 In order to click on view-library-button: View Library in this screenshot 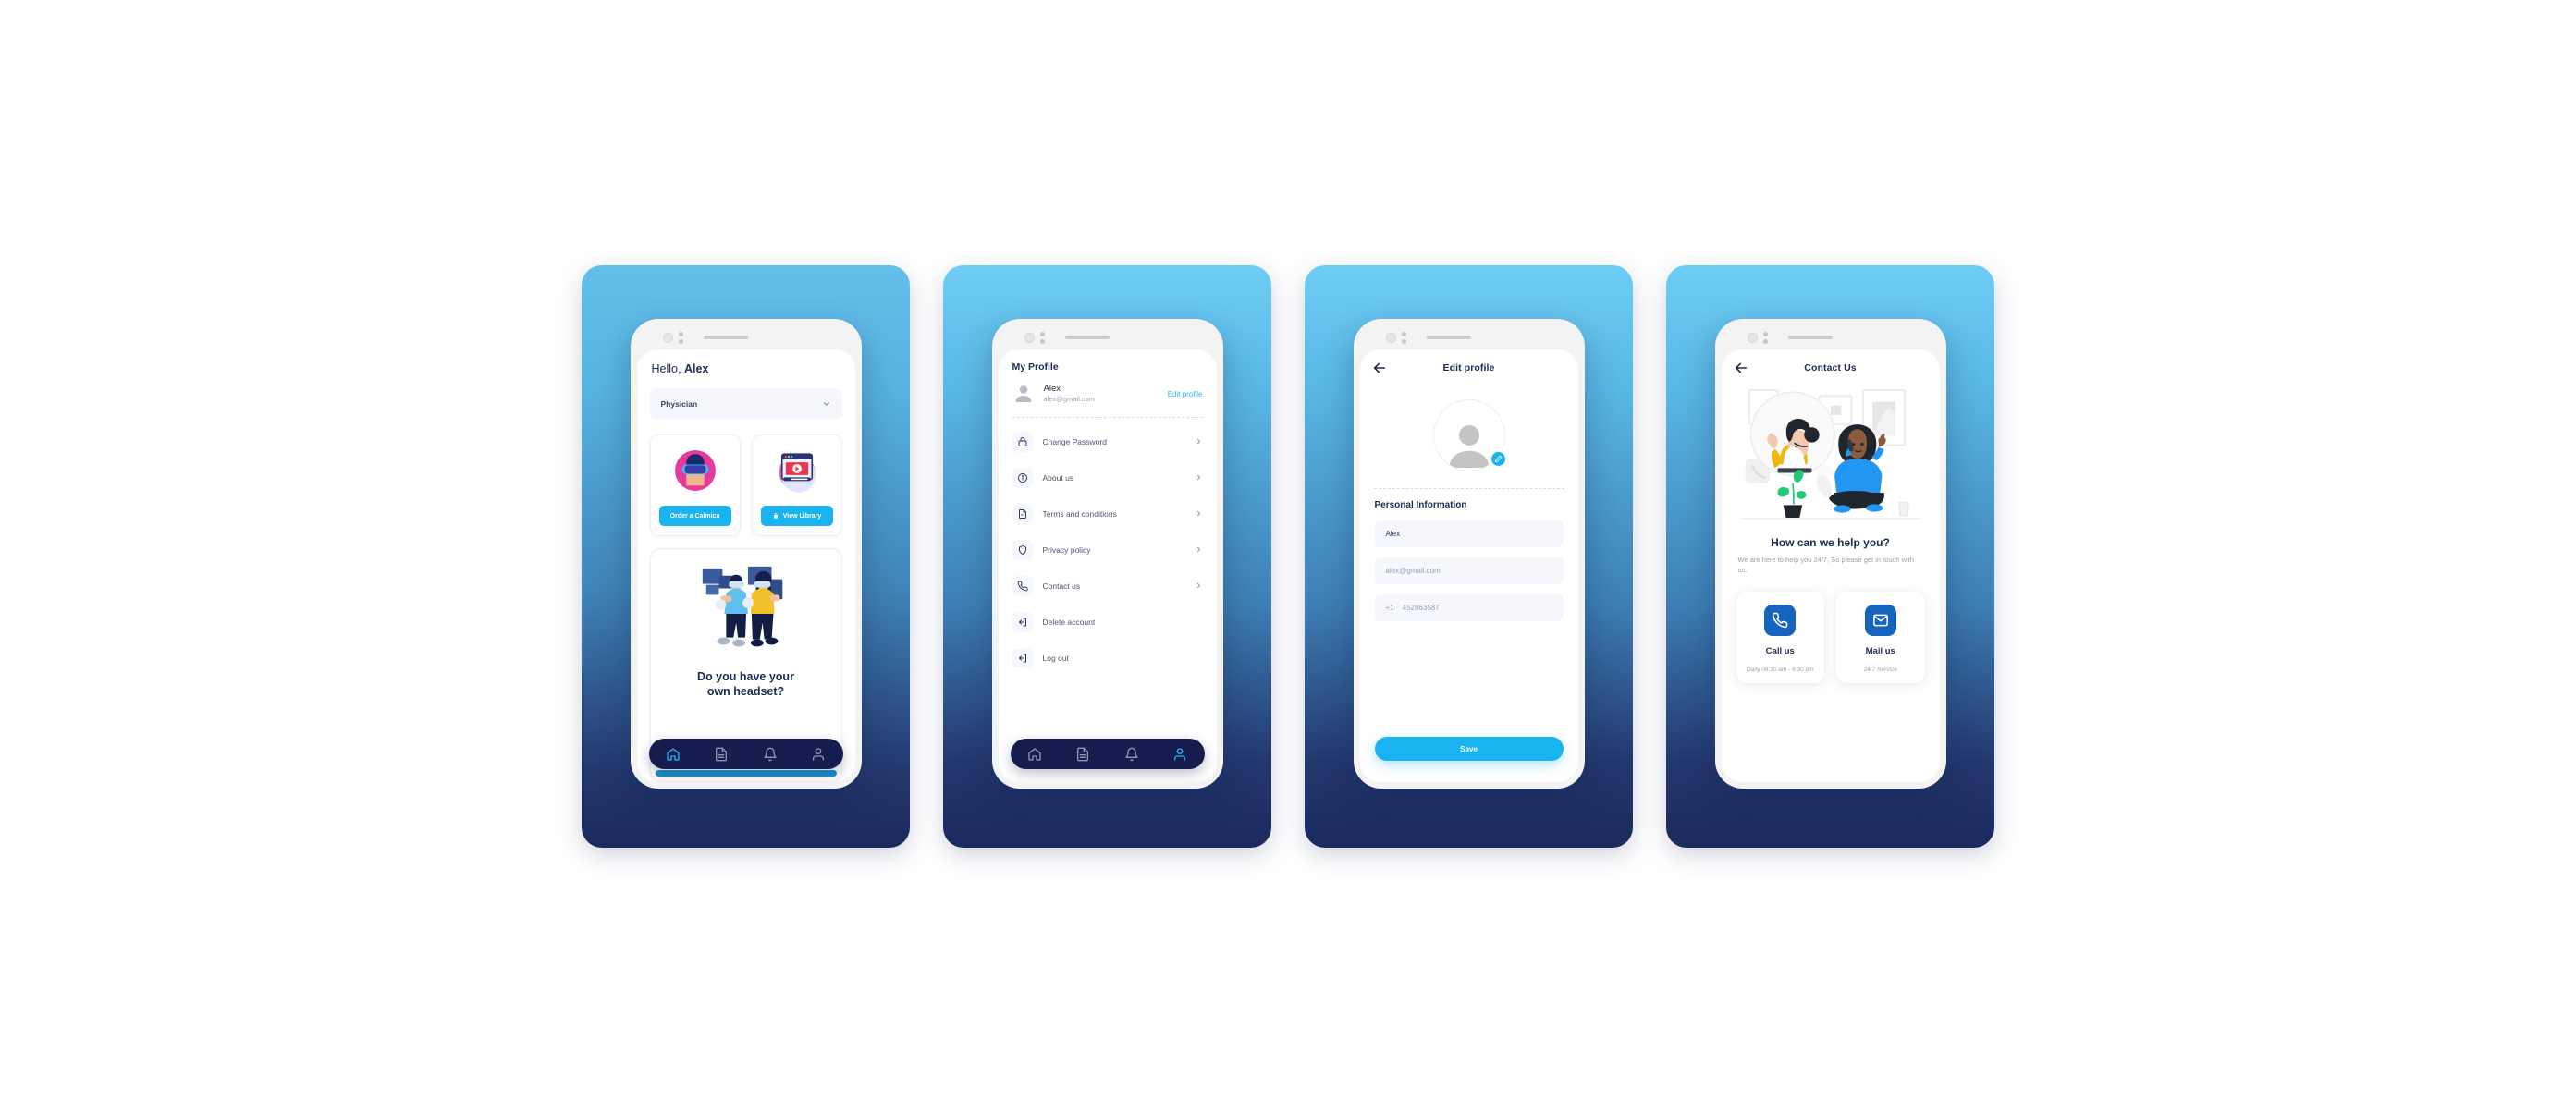, I will do `click(797, 516)`.